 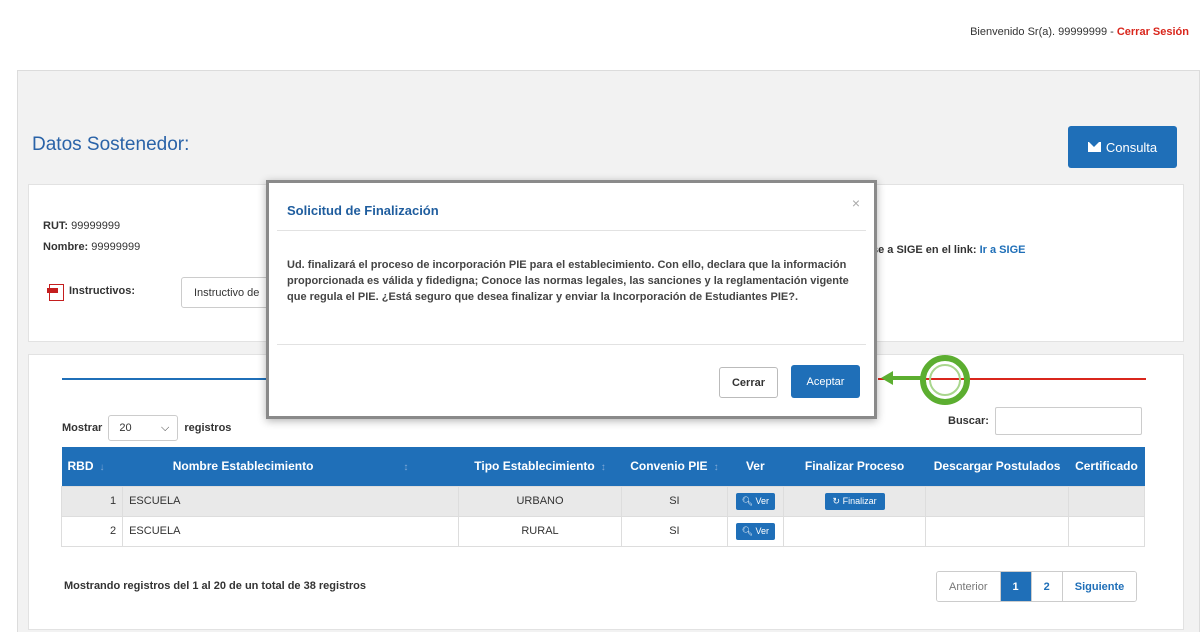 What do you see at coordinates (1003, 250) in the screenshot?
I see `sige-link: Ir a SIGE` at bounding box center [1003, 250].